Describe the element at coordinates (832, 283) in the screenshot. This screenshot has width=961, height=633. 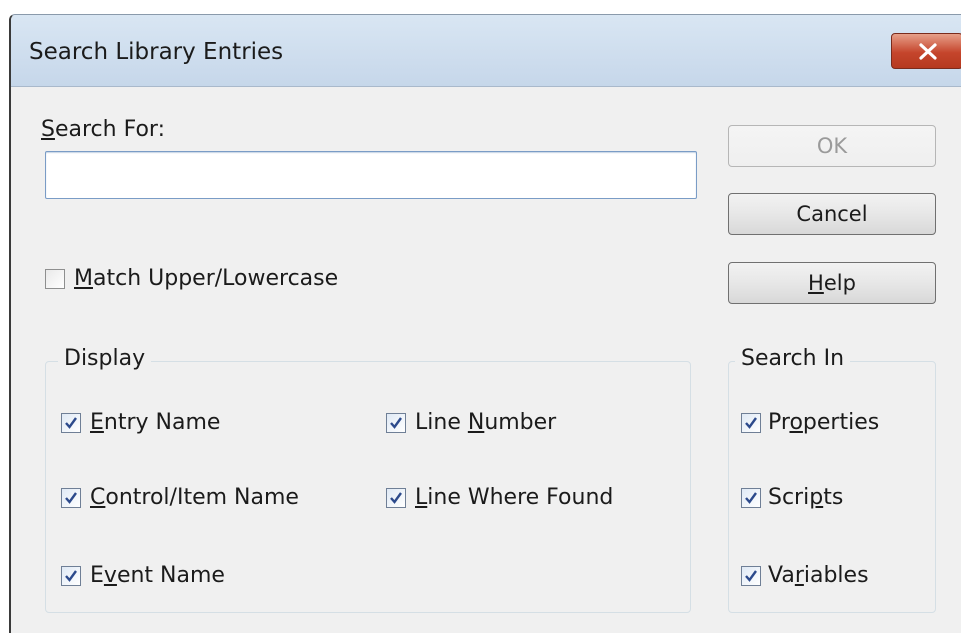
I see `help-button: Help` at that location.